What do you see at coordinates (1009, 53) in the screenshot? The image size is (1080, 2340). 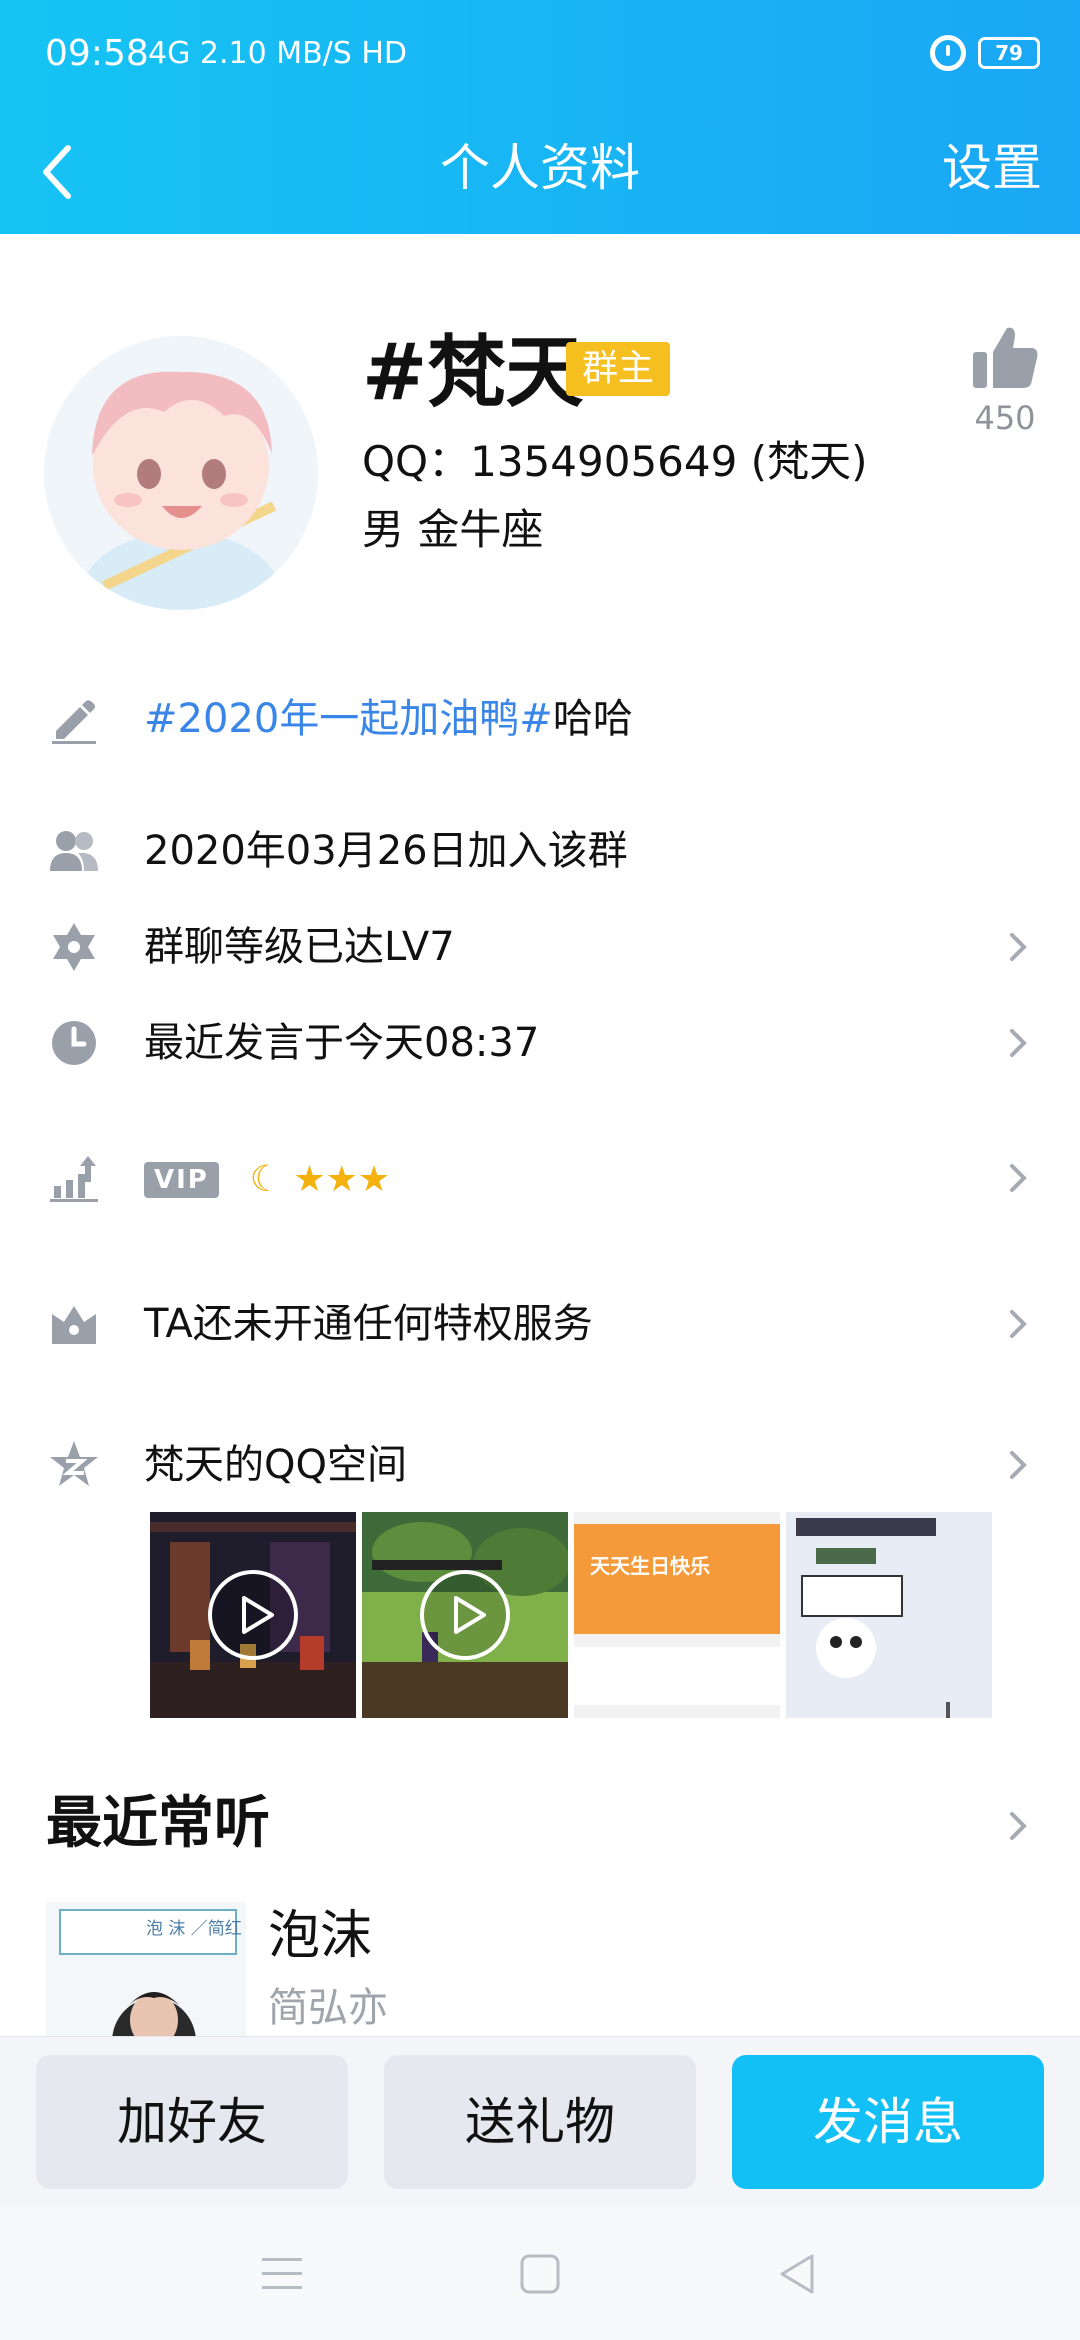 I see `battery-icon: 79` at bounding box center [1009, 53].